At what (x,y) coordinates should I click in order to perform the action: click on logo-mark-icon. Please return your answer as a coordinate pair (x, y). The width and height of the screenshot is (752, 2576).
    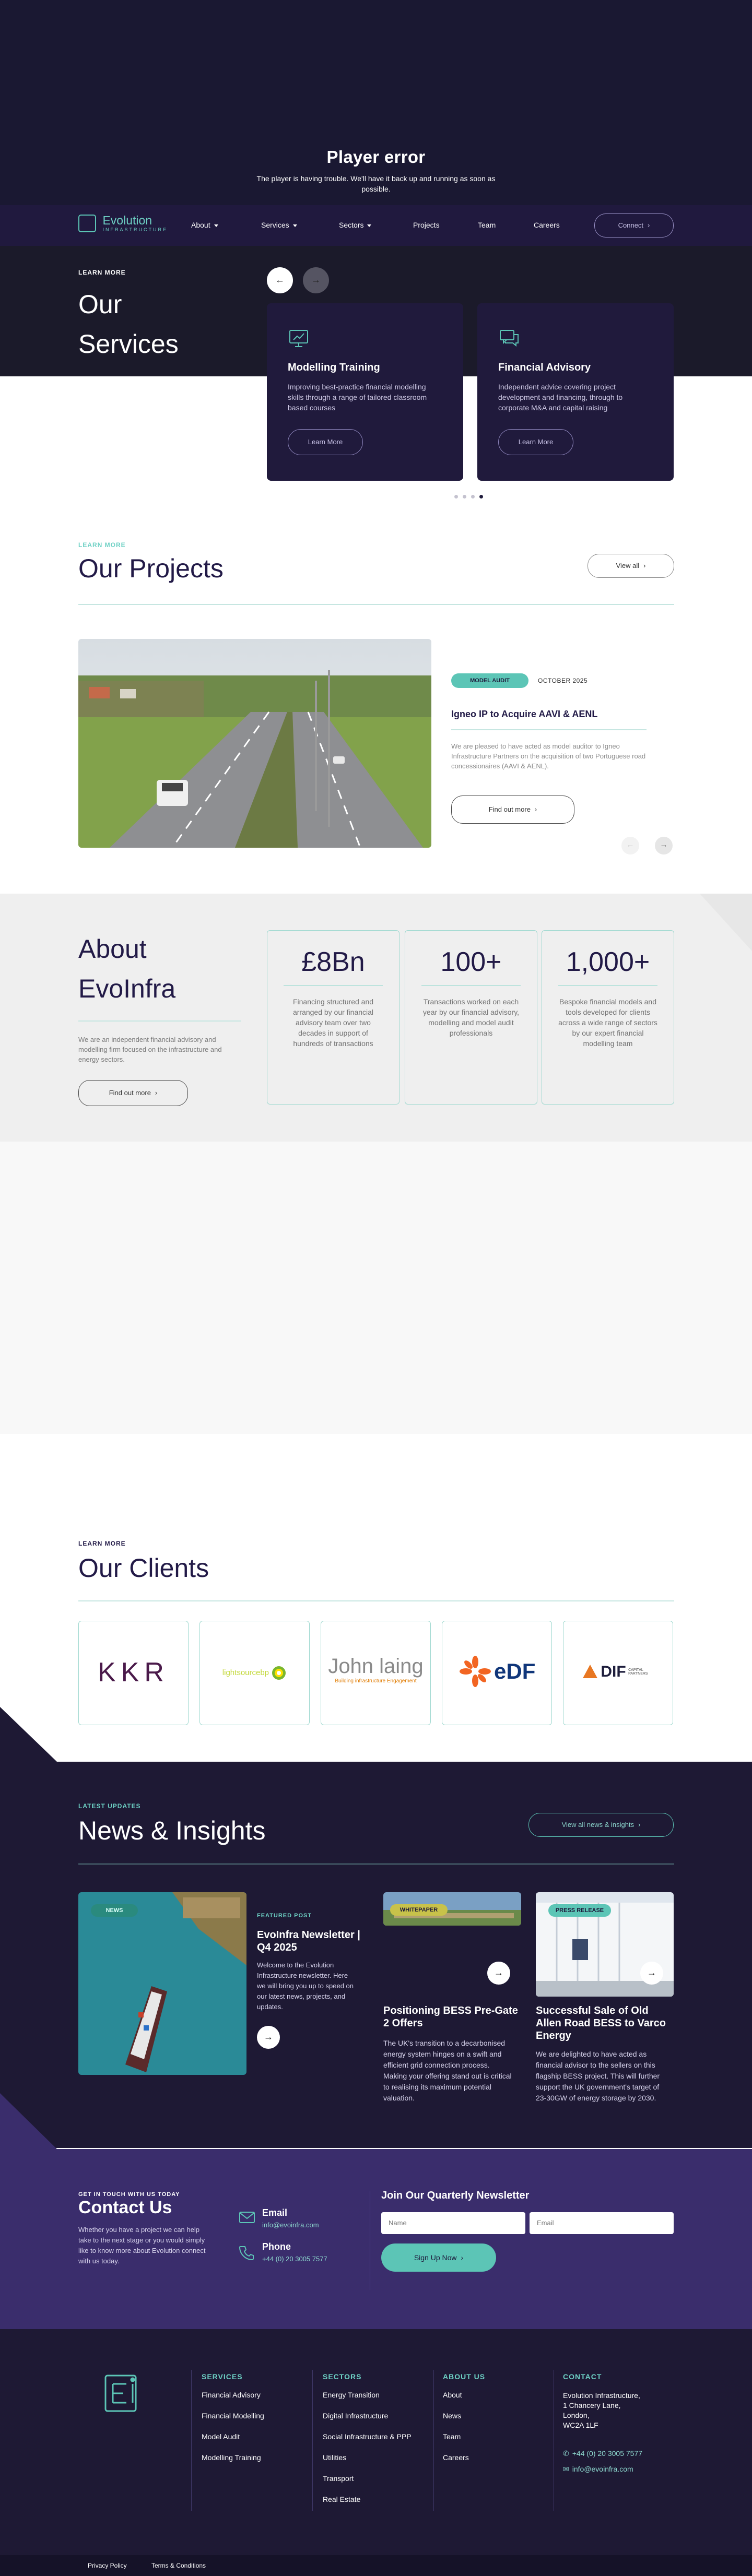
    Looking at the image, I should click on (87, 223).